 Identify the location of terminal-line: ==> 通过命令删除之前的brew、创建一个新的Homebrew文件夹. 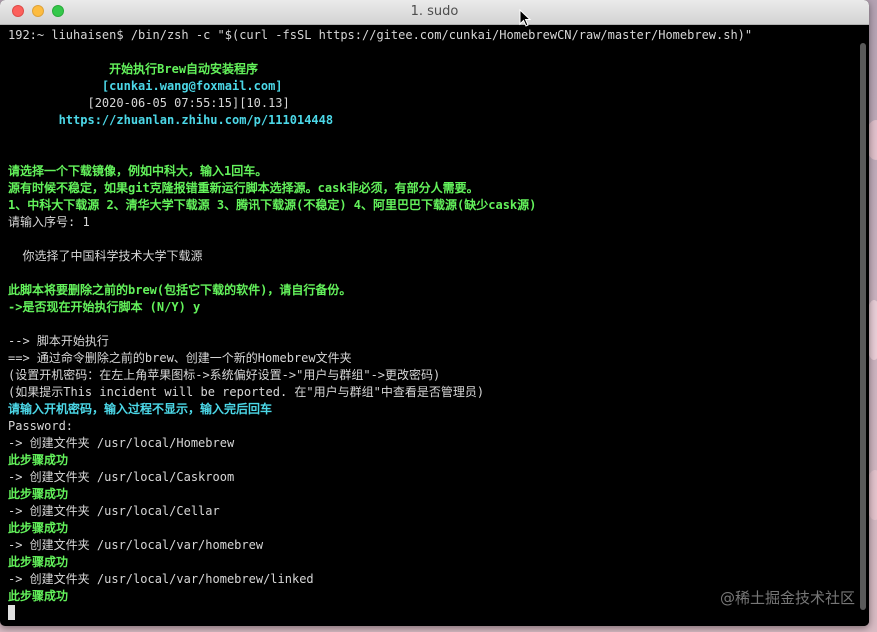
(180, 358).